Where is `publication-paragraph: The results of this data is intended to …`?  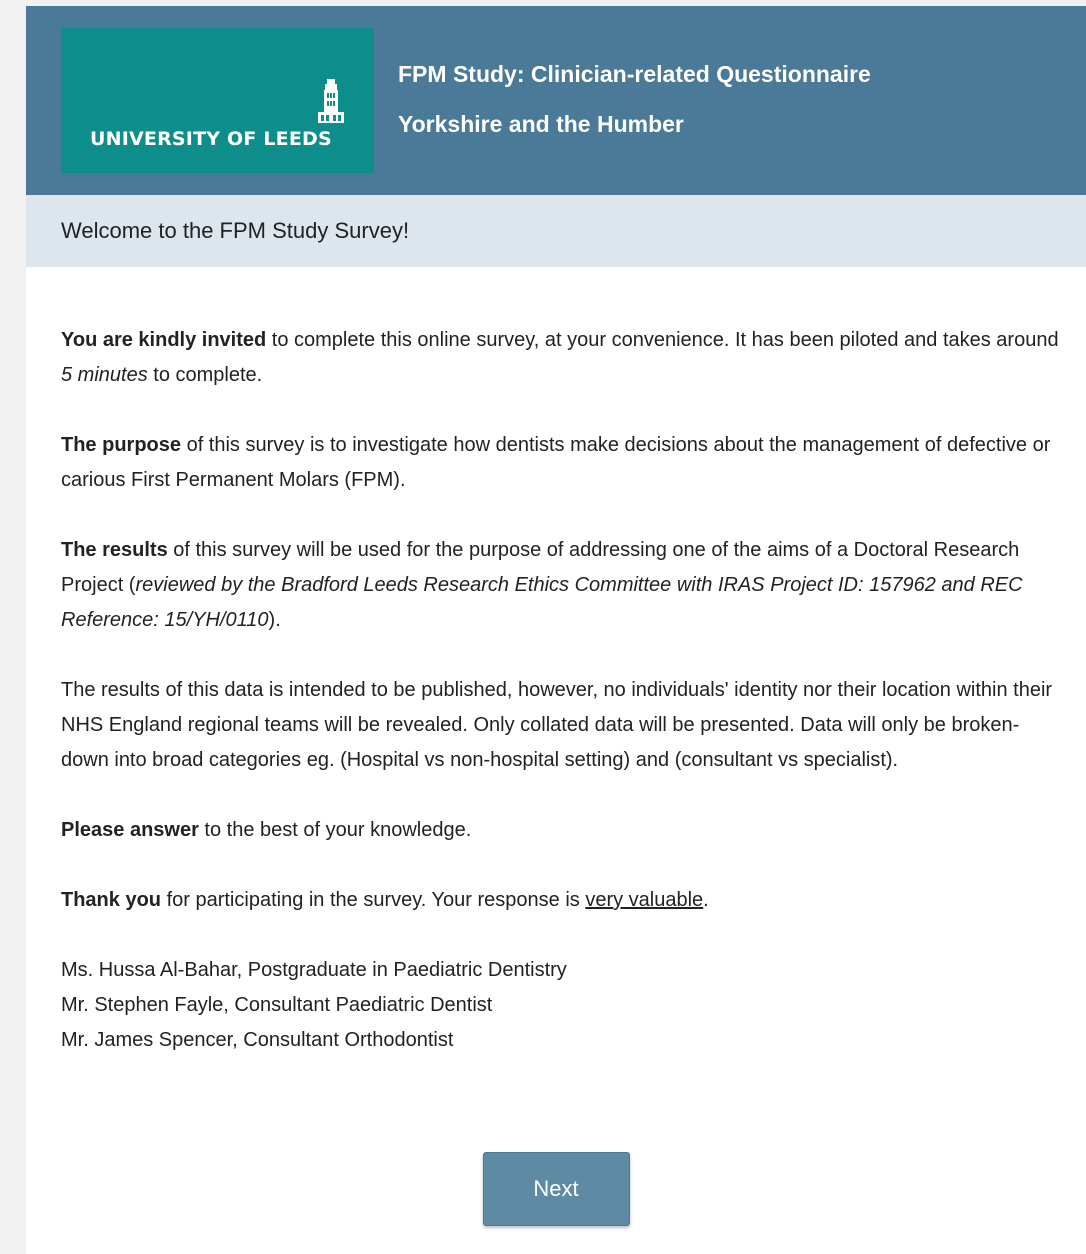
publication-paragraph: The results of this data is intended to … is located at coordinates (563, 725).